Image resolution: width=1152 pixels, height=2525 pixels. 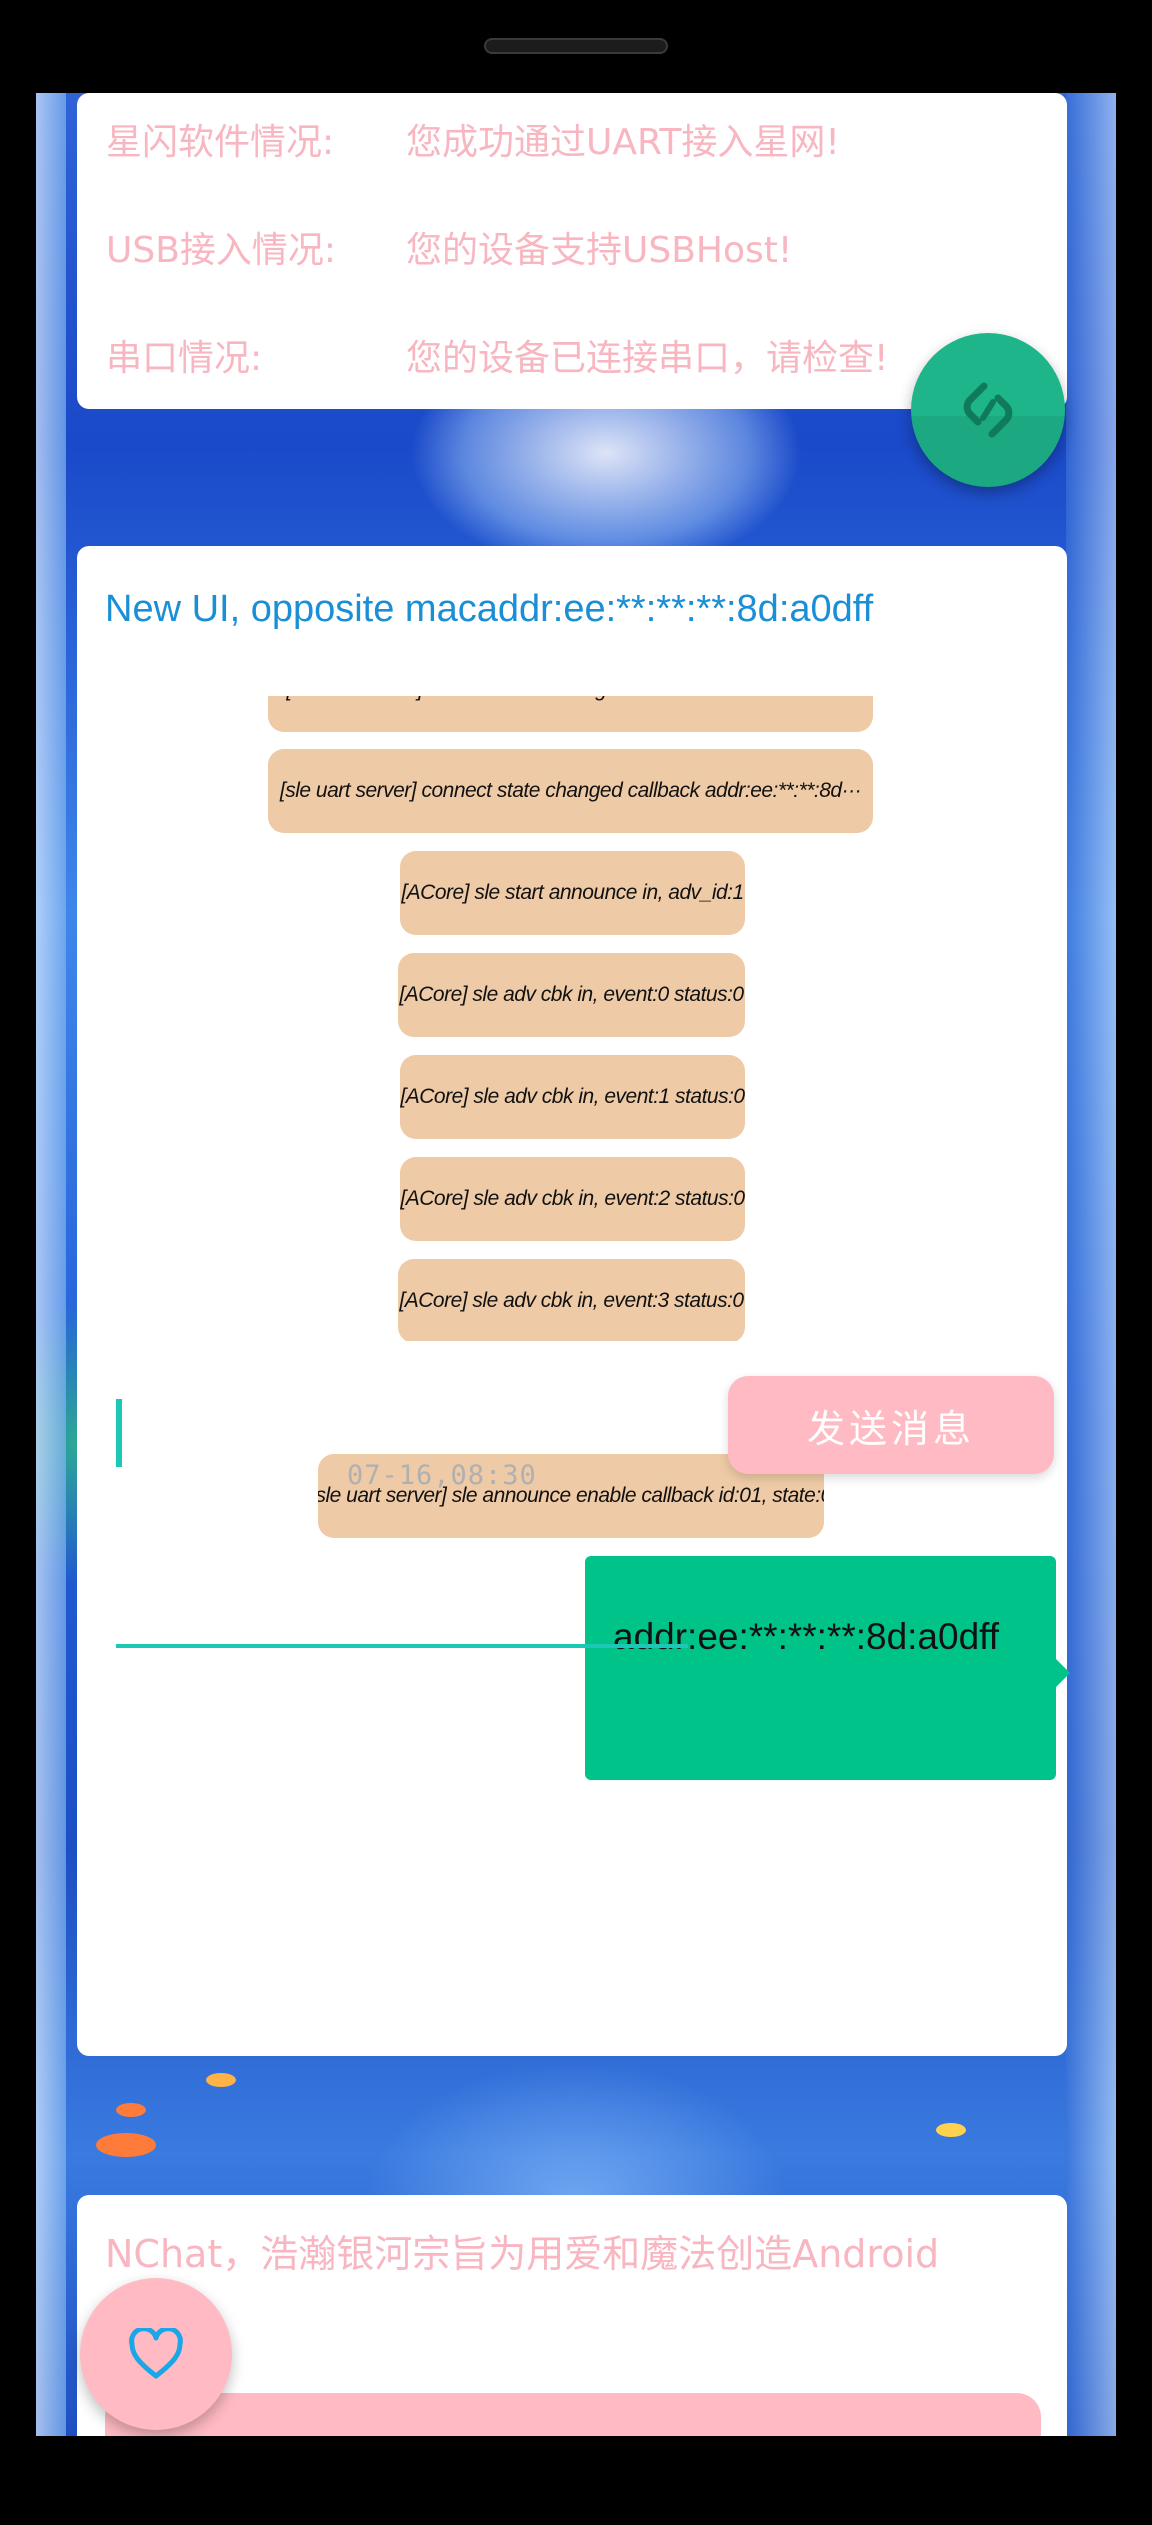 I want to click on about-card: NChat，浩瀚银河宗旨为用爱和魔法创造Android, so click(x=572, y=2315).